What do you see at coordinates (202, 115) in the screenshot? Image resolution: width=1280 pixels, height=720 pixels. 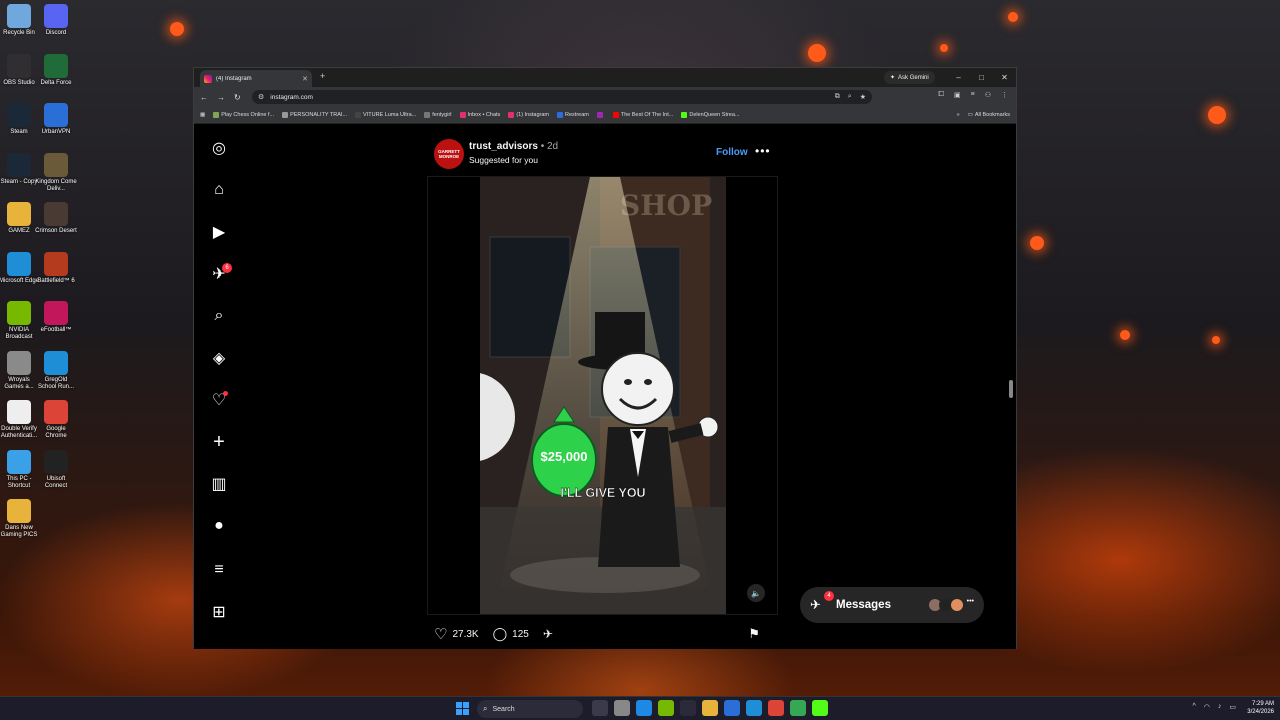 I see `apps-icon: ▦` at bounding box center [202, 115].